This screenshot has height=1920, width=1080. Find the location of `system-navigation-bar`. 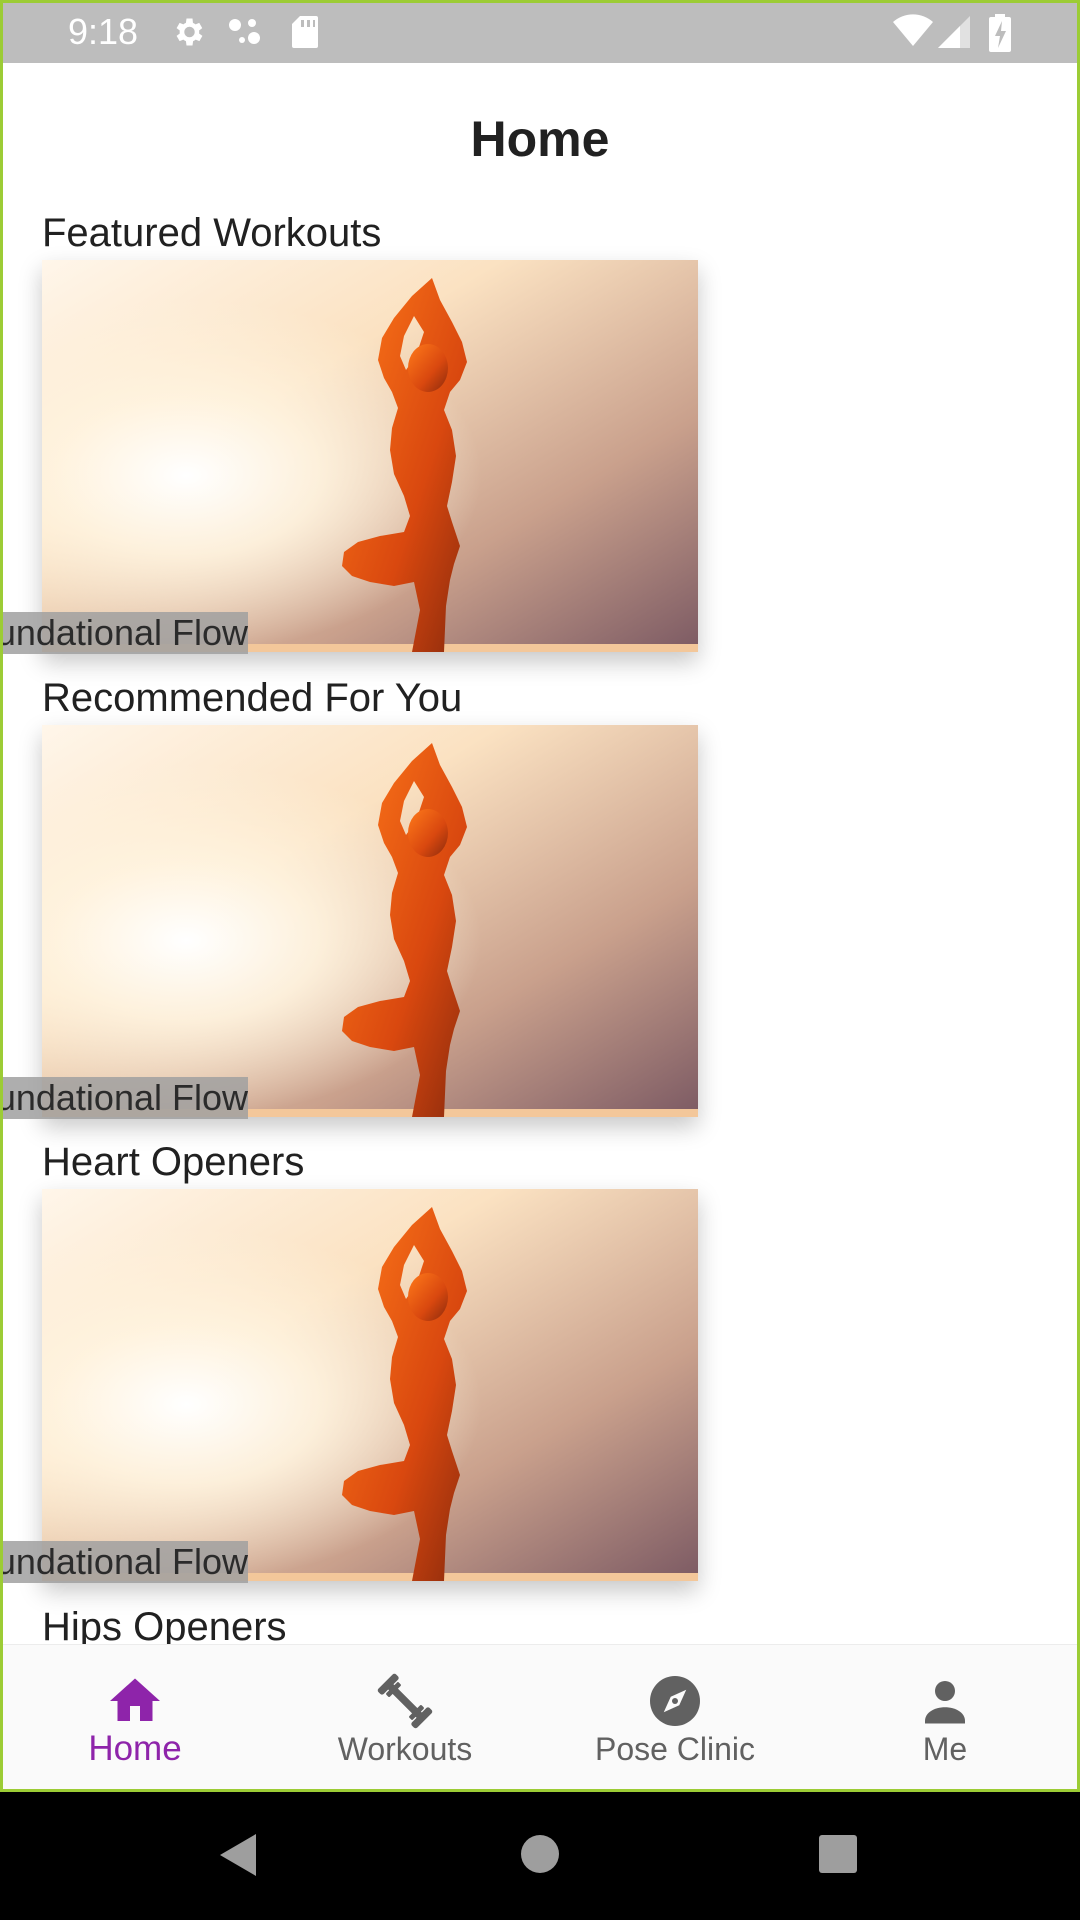

system-navigation-bar is located at coordinates (540, 1856).